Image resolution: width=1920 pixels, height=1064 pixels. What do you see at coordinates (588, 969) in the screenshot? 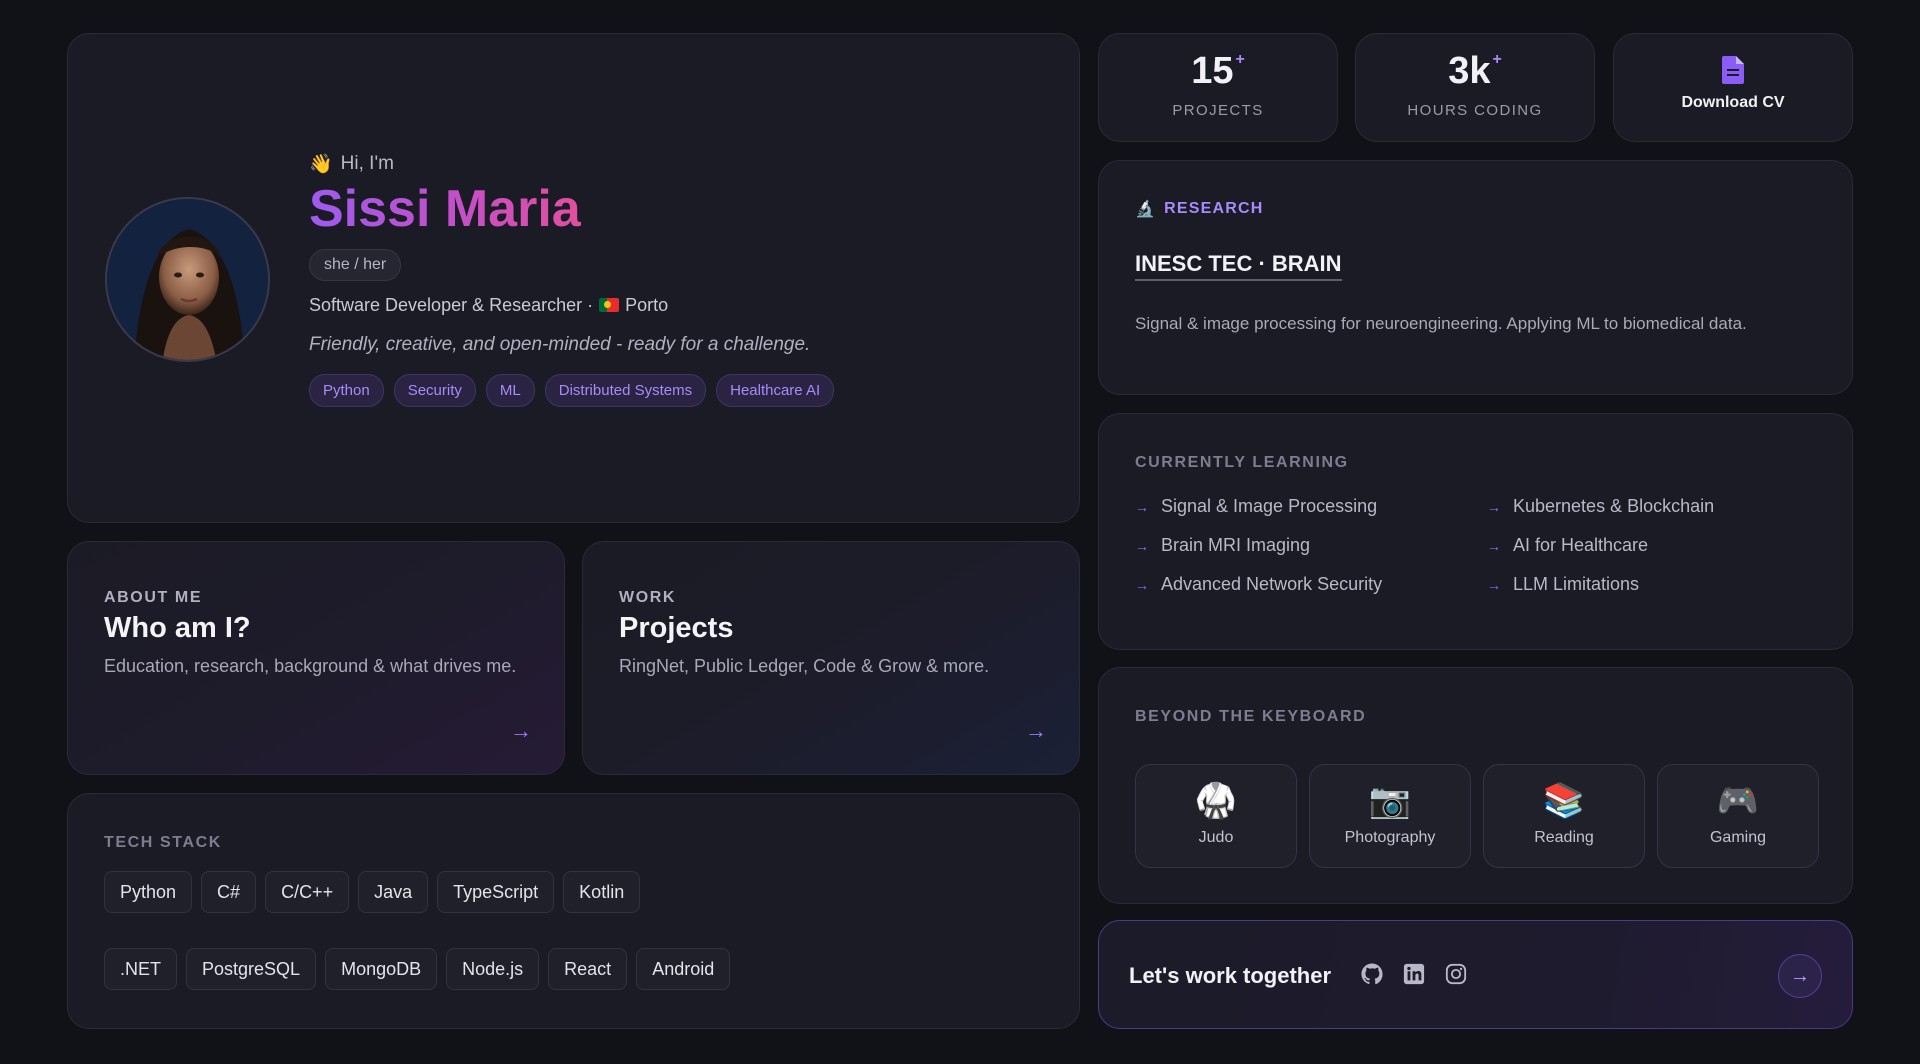
I see `tech-tag: React` at bounding box center [588, 969].